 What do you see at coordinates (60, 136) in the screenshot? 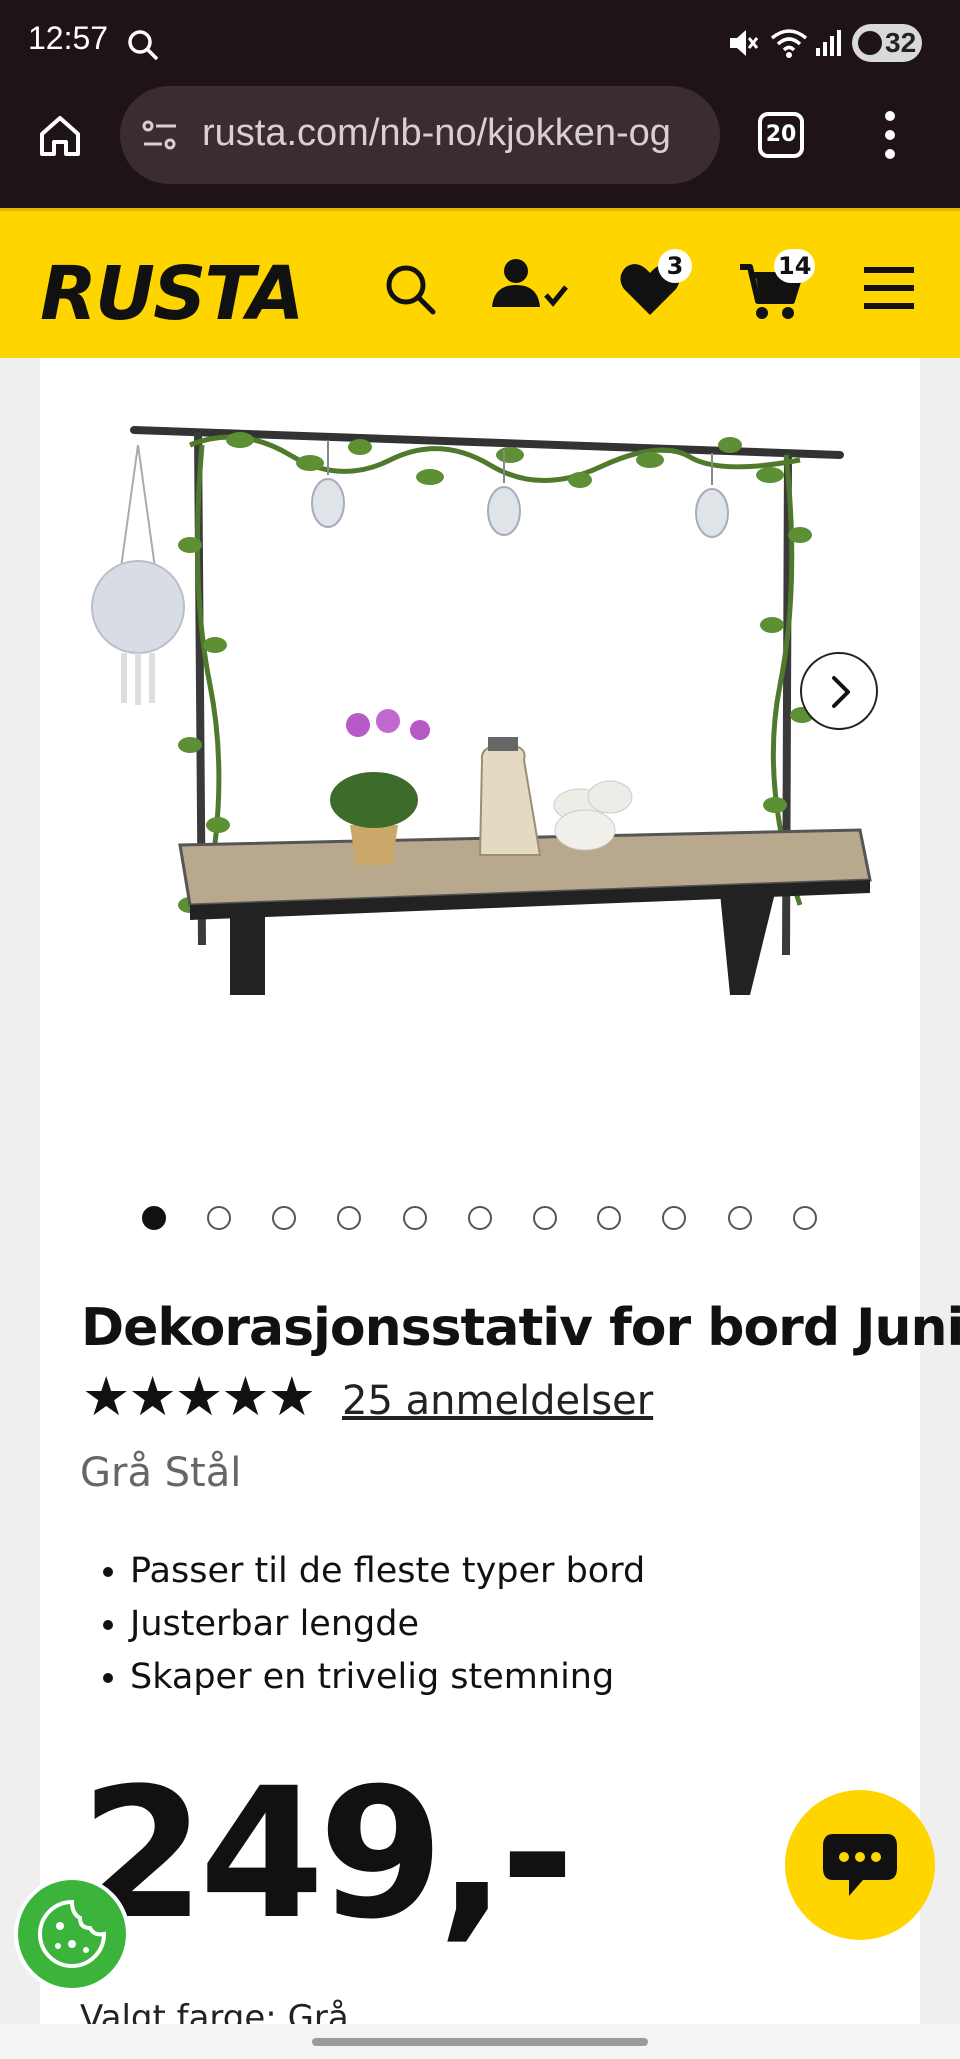
I see `home-icon` at bounding box center [60, 136].